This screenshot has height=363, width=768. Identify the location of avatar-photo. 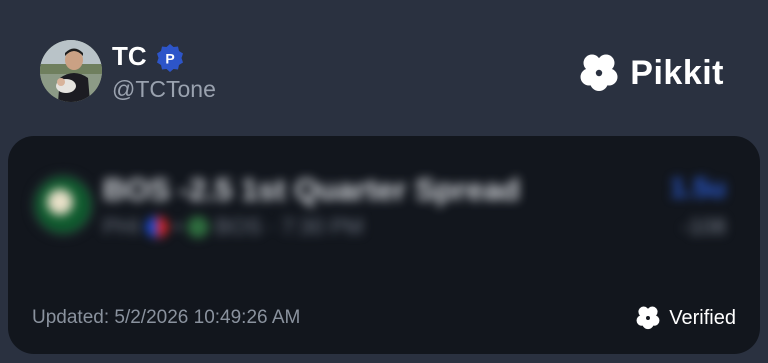
(71, 71).